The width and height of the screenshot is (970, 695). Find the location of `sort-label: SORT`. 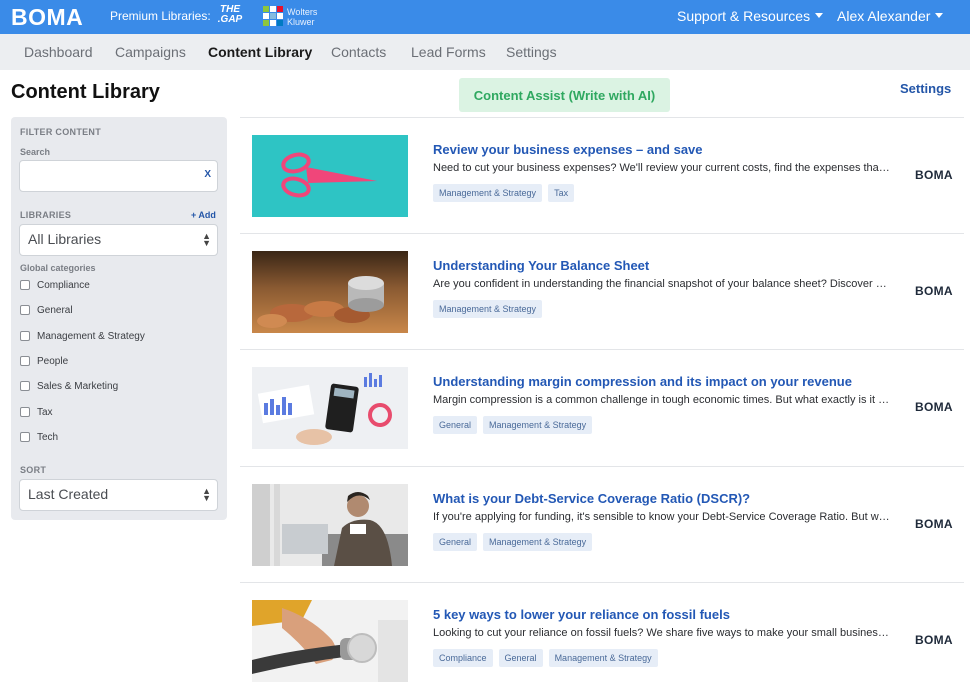

sort-label: SORT is located at coordinates (33, 470).